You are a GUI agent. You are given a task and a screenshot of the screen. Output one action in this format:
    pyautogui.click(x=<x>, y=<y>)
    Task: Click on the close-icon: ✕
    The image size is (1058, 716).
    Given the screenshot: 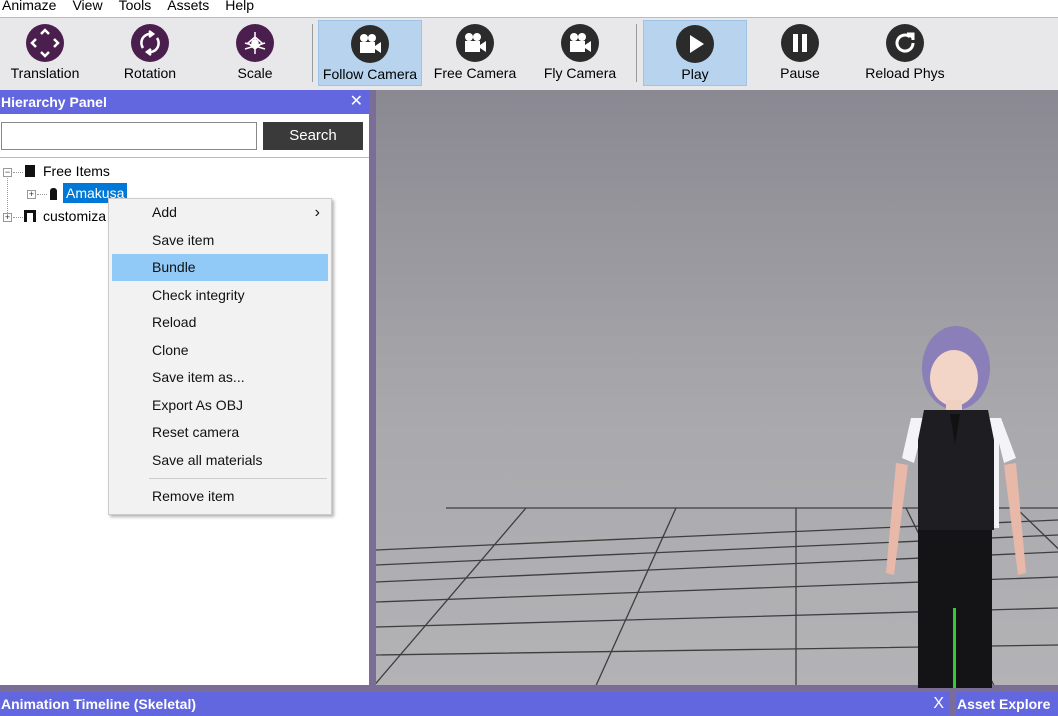 What is the action you would take?
    pyautogui.click(x=356, y=102)
    